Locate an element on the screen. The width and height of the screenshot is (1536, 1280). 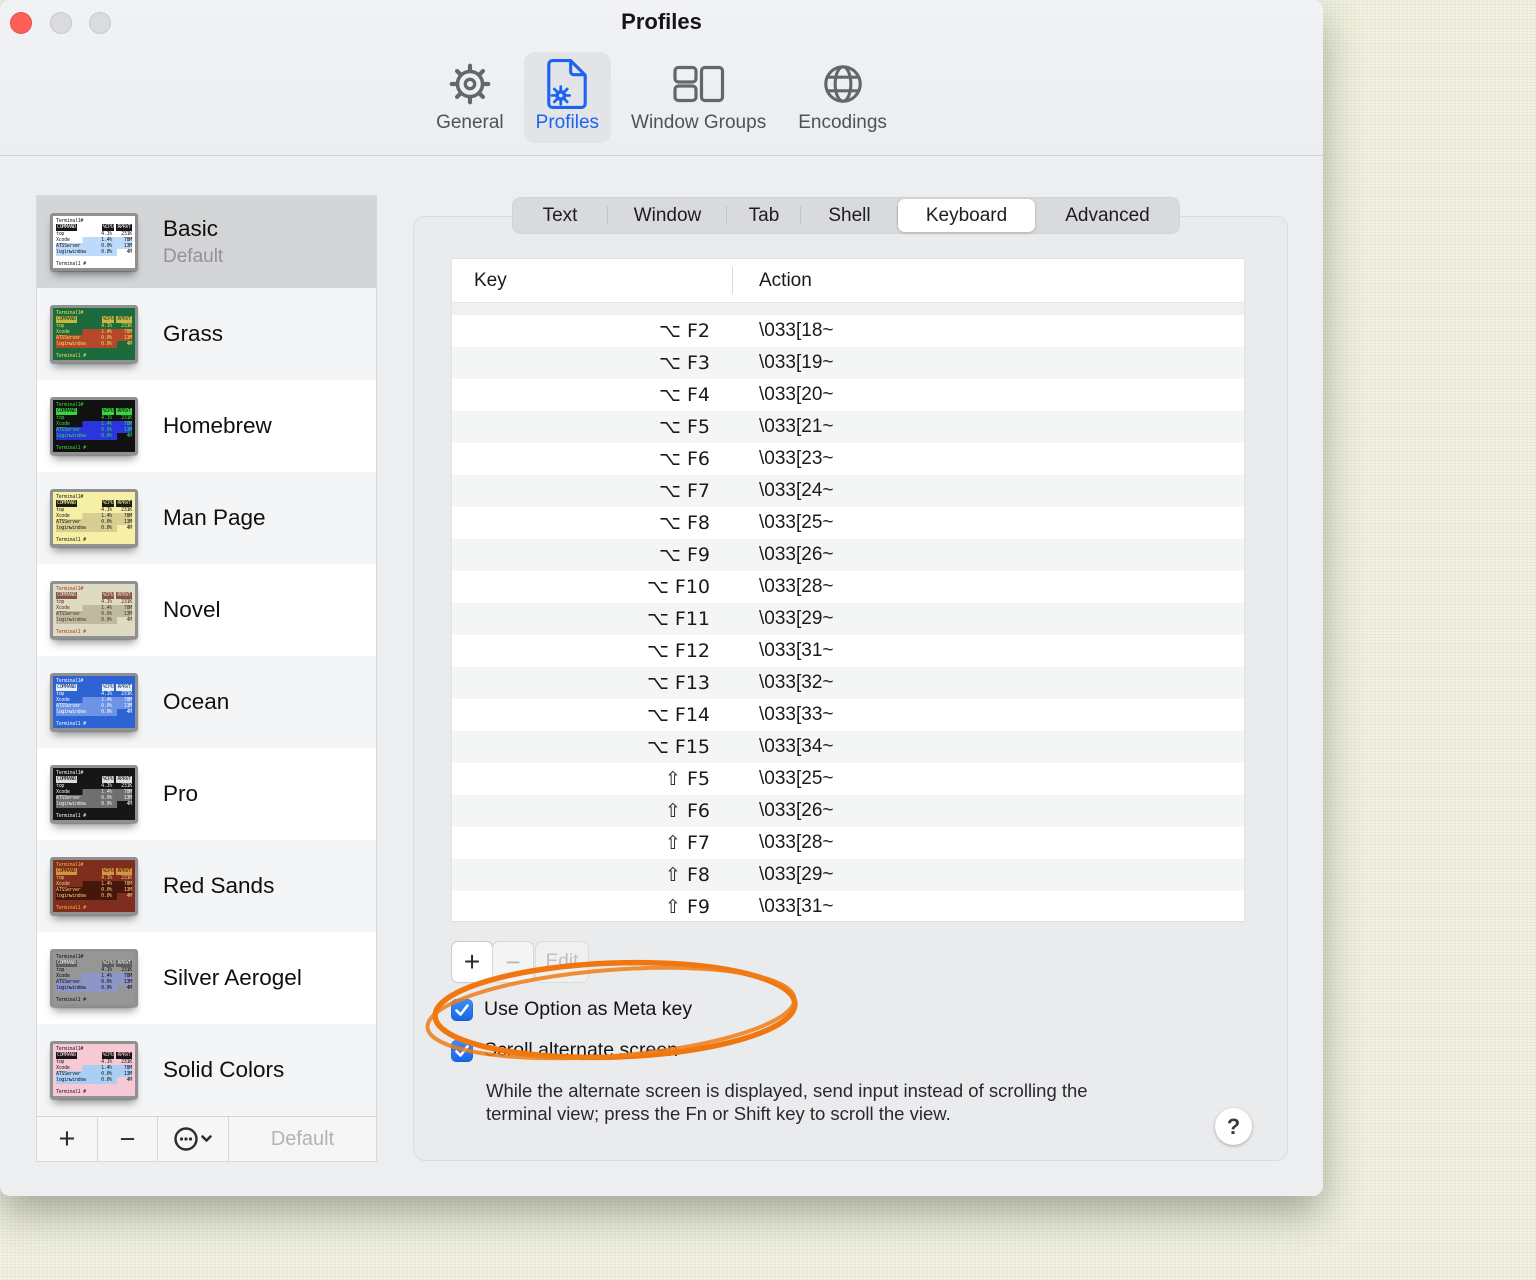
scroll-alternate-checkbox is located at coordinates (462, 1050).